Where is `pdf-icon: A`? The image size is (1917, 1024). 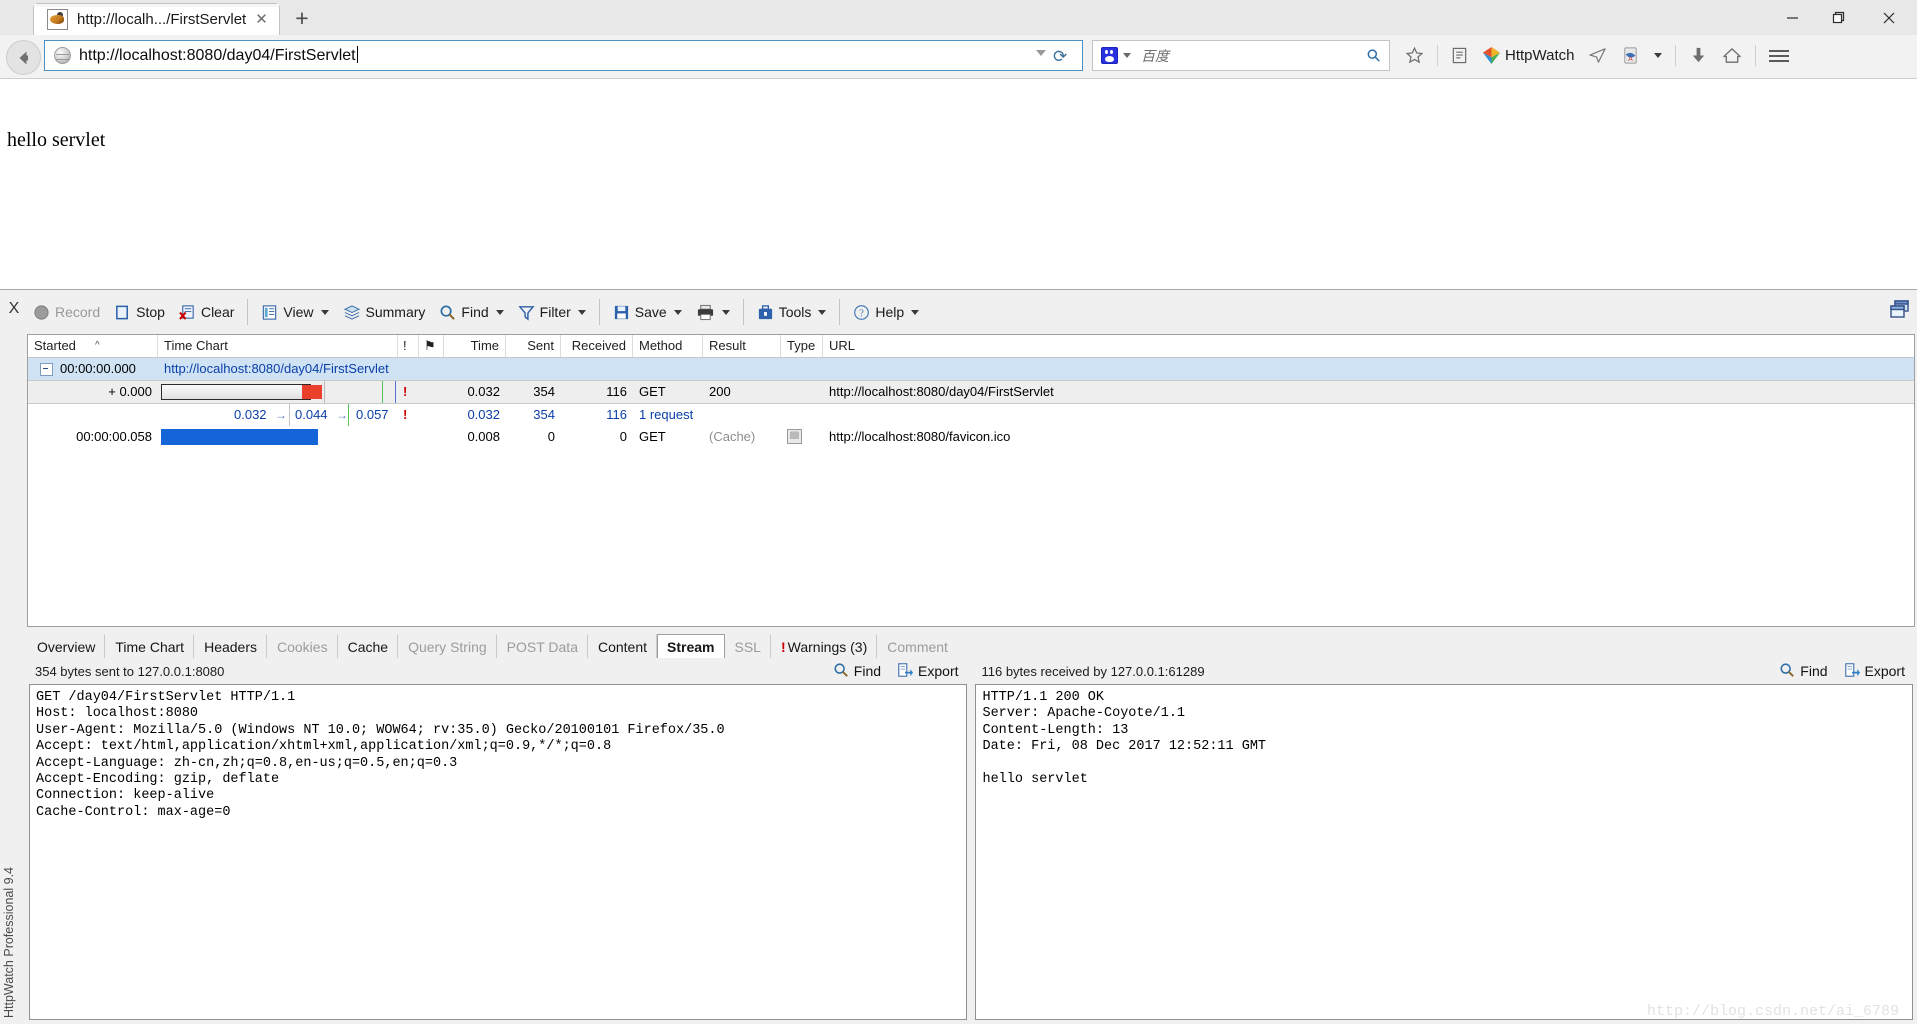
pdf-icon: A is located at coordinates (1630, 55).